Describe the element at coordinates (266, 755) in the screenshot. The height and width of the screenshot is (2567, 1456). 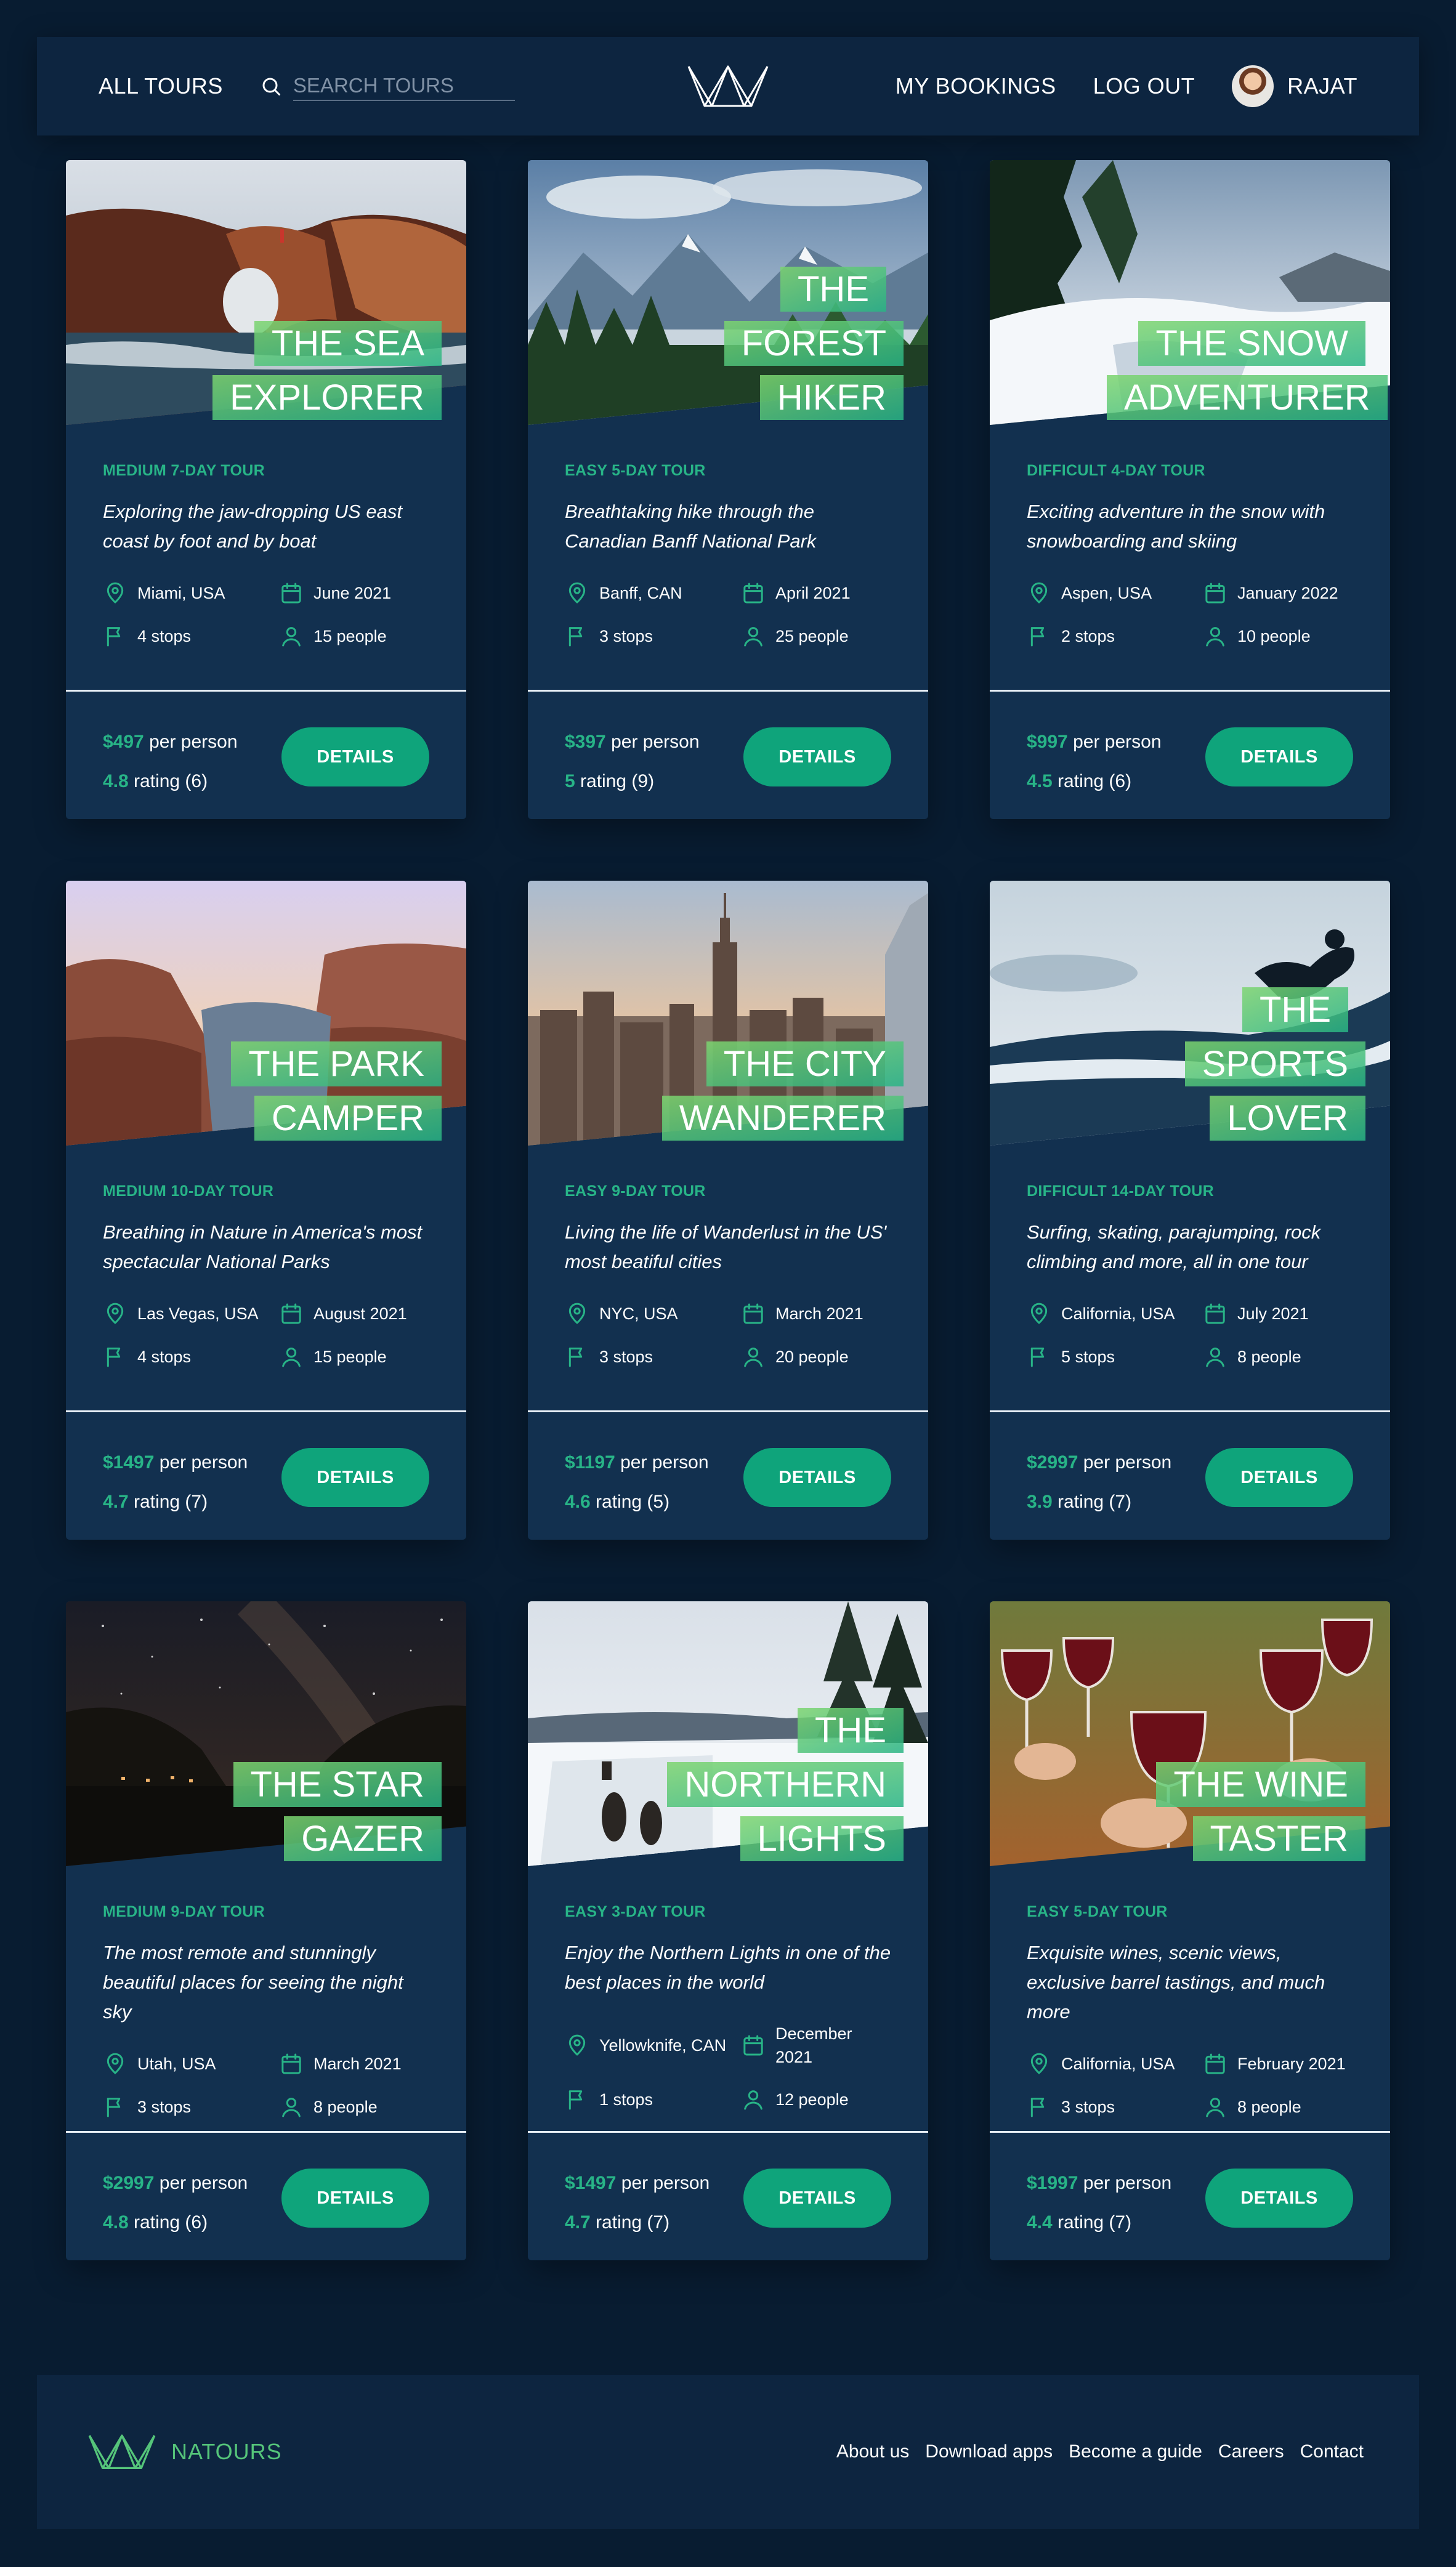
I see `card-footer: $497 per person 4.8 rating (6) Details` at that location.